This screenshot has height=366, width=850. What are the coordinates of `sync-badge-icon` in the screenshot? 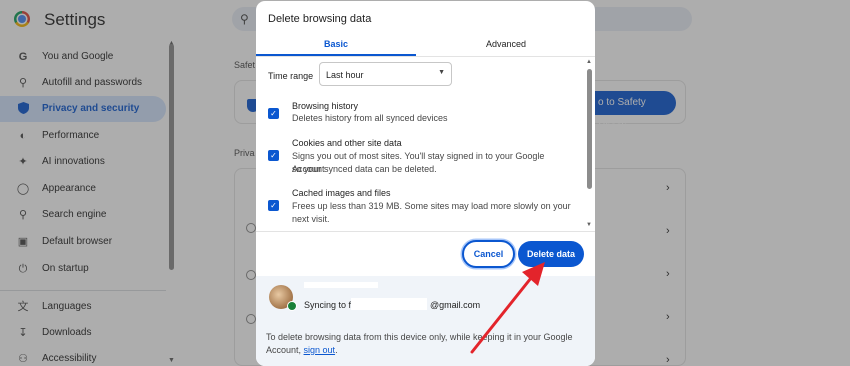 It's located at (292, 306).